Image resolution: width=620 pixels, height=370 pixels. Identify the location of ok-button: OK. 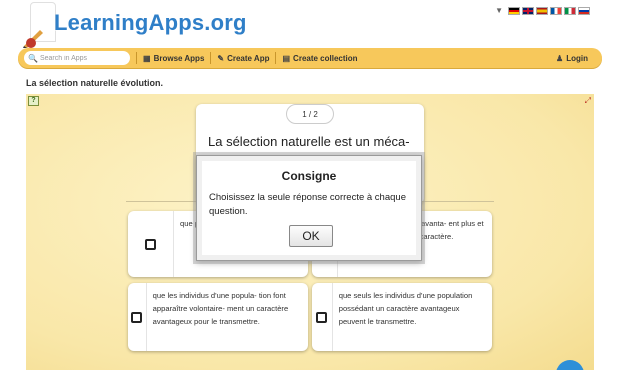
(311, 236).